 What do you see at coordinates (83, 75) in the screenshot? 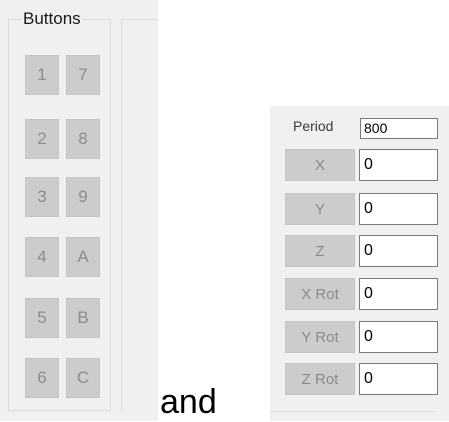
I see `button-7: 7` at bounding box center [83, 75].